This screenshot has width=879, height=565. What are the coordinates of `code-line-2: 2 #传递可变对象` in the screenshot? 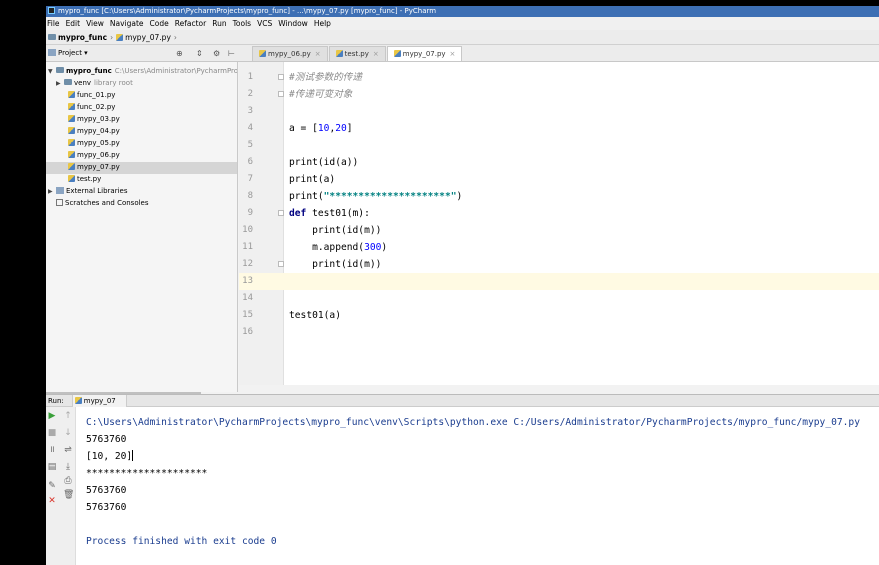 It's located at (559, 94).